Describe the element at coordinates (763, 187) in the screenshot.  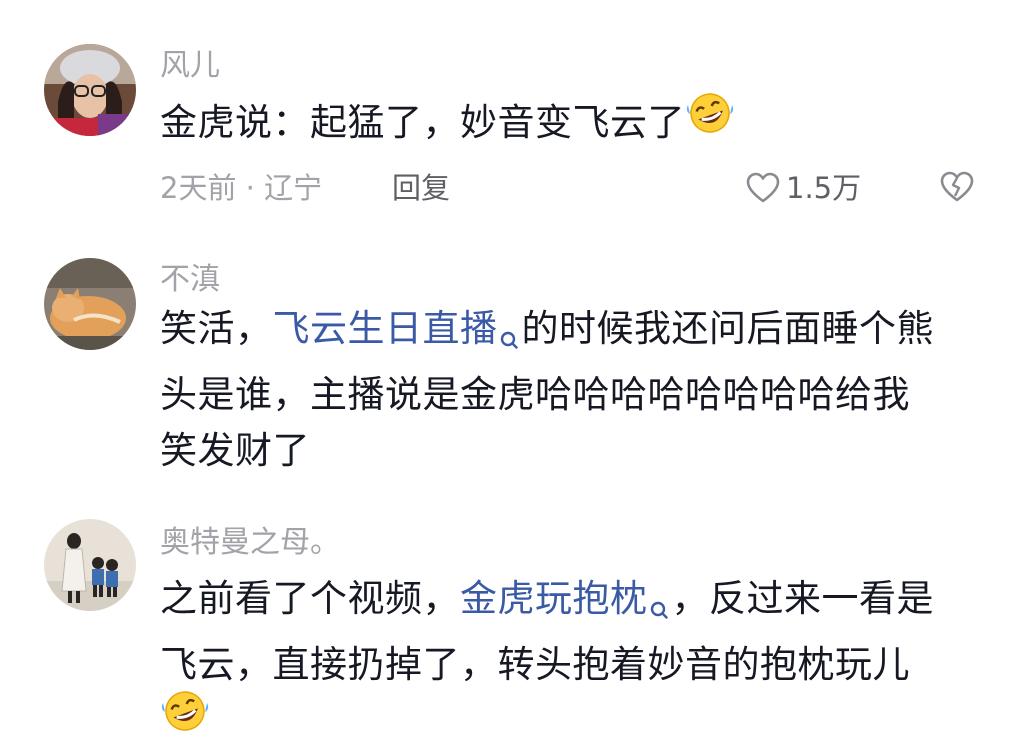
I see `heart-outline-icon` at that location.